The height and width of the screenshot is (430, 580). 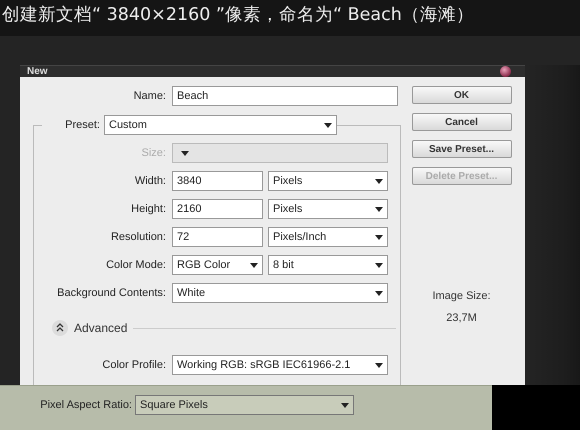 I want to click on field-label: Preset:, so click(x=73, y=125).